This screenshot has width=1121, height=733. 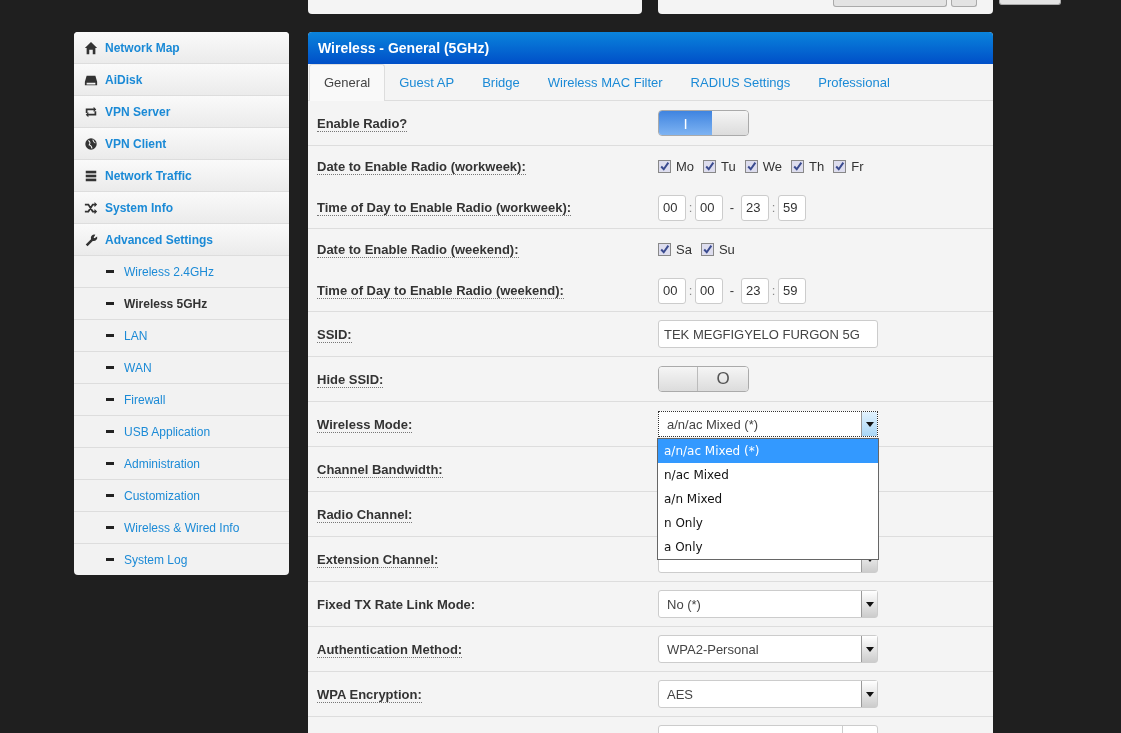 What do you see at coordinates (181, 304) in the screenshot?
I see `sidebar-subitem: Wireless 5GHz` at bounding box center [181, 304].